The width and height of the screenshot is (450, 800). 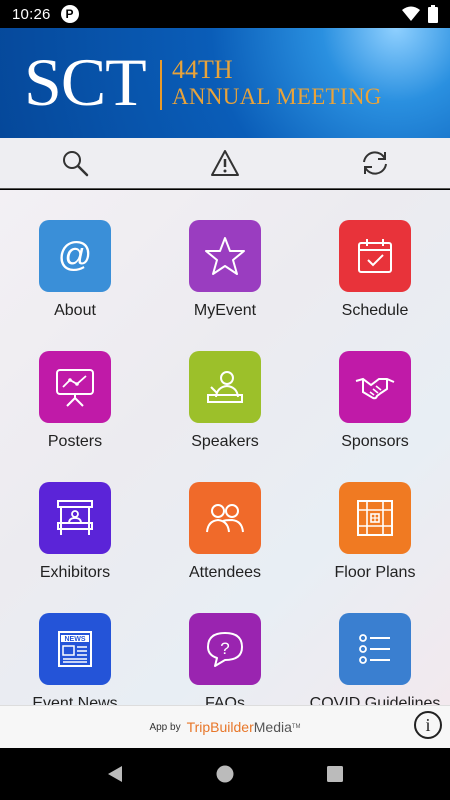 I want to click on parking-app-icon: P, so click(x=69, y=14).